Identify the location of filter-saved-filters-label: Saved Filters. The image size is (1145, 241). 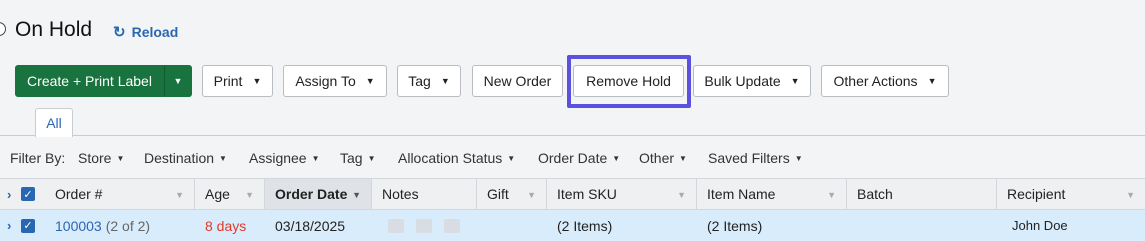
(749, 158).